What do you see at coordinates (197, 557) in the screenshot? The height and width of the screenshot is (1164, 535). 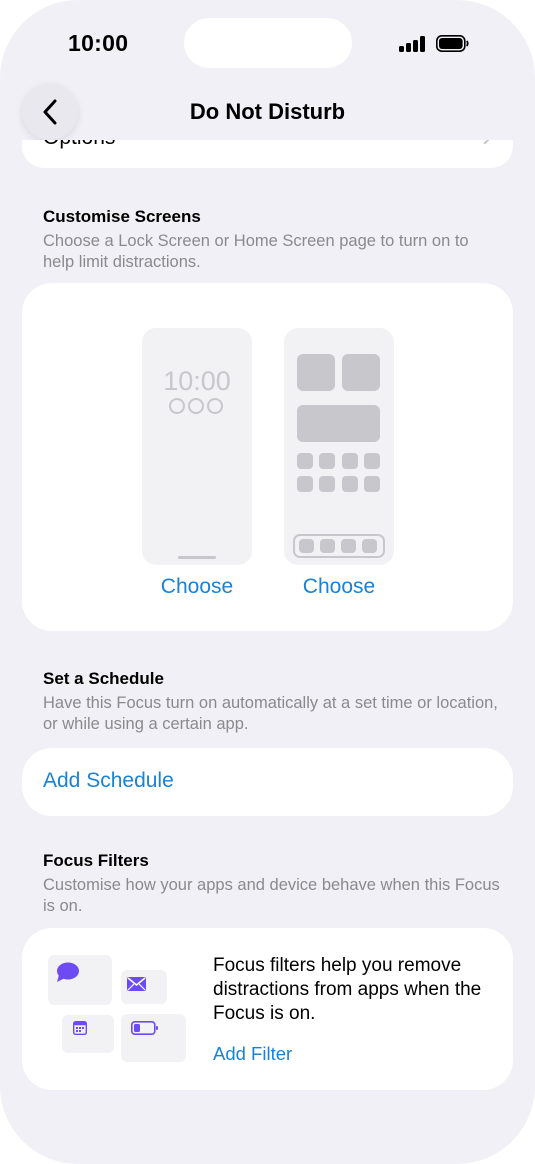 I see `home-indicator` at bounding box center [197, 557].